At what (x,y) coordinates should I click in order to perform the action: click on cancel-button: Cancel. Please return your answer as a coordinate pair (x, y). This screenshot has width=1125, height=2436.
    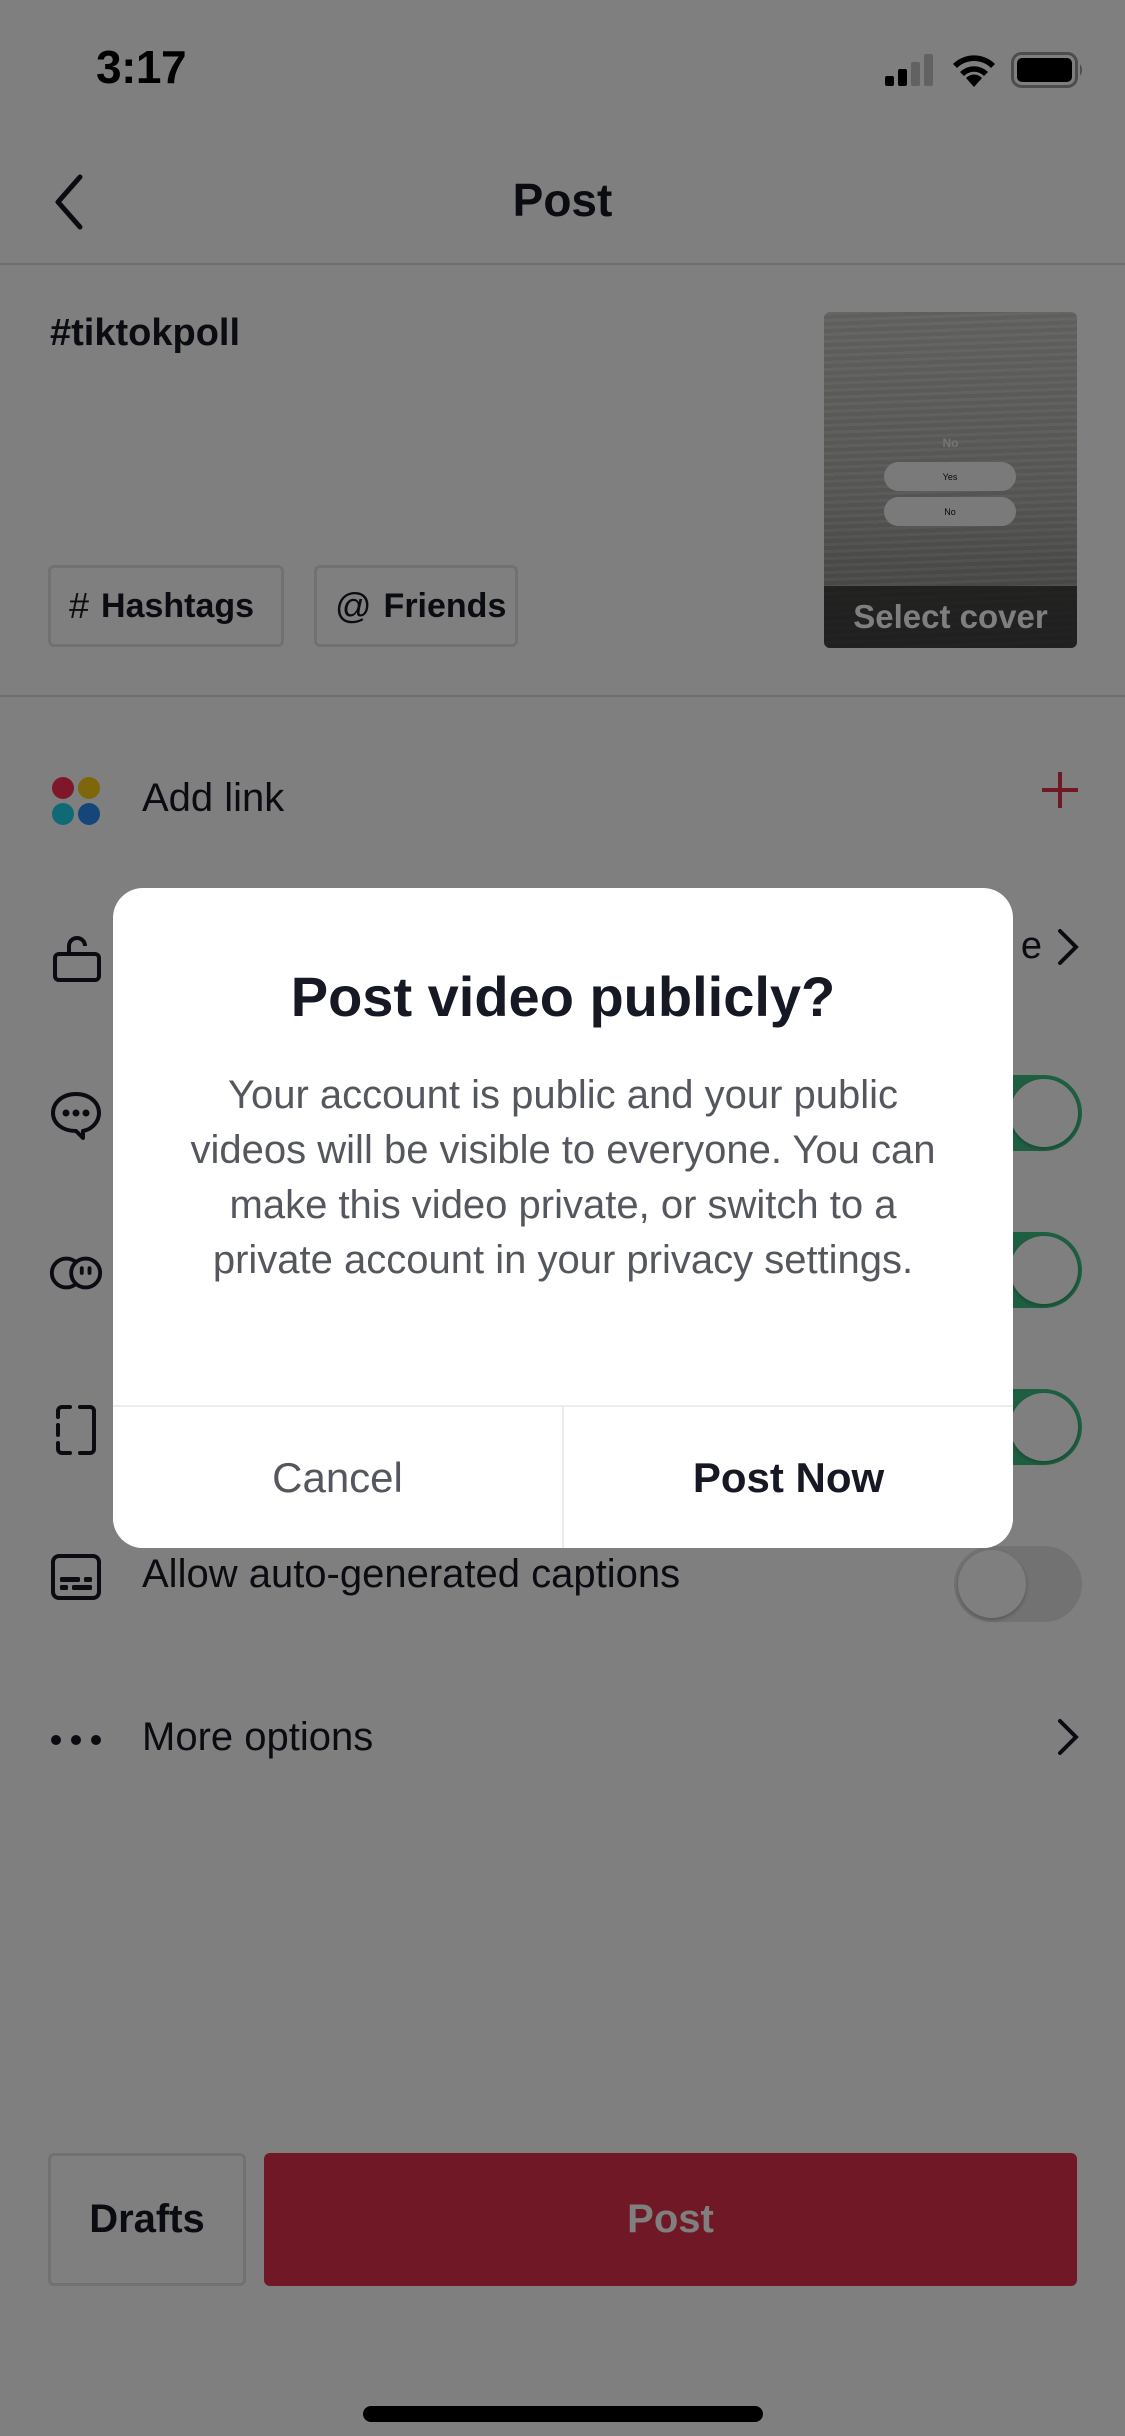
    Looking at the image, I should click on (338, 1477).